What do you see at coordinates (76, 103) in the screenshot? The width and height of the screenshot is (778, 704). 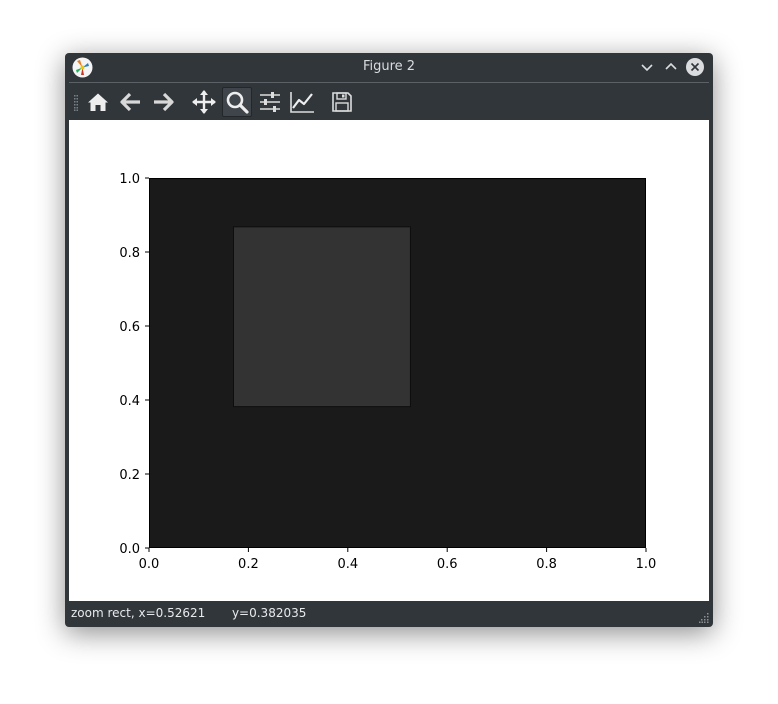 I see `toolbar-grip` at bounding box center [76, 103].